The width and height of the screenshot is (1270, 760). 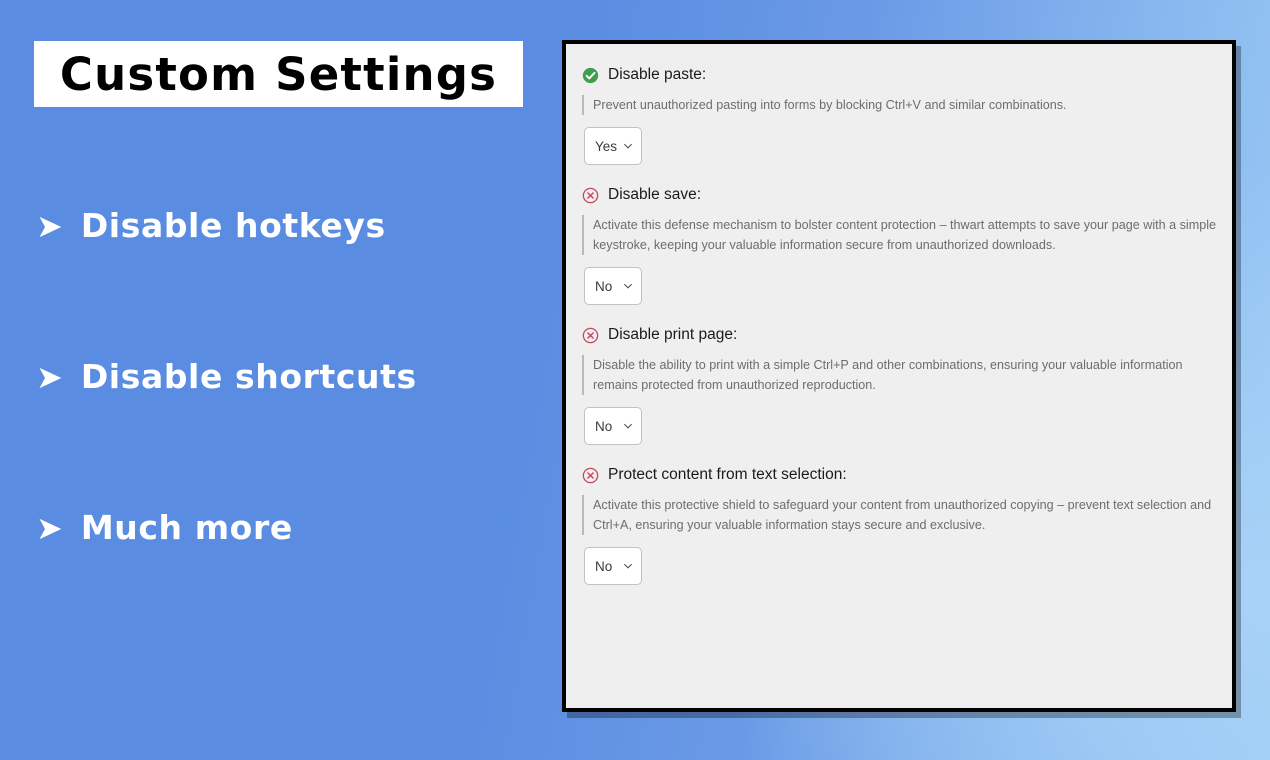 I want to click on disable-paste-select: Yes, so click(x=613, y=146).